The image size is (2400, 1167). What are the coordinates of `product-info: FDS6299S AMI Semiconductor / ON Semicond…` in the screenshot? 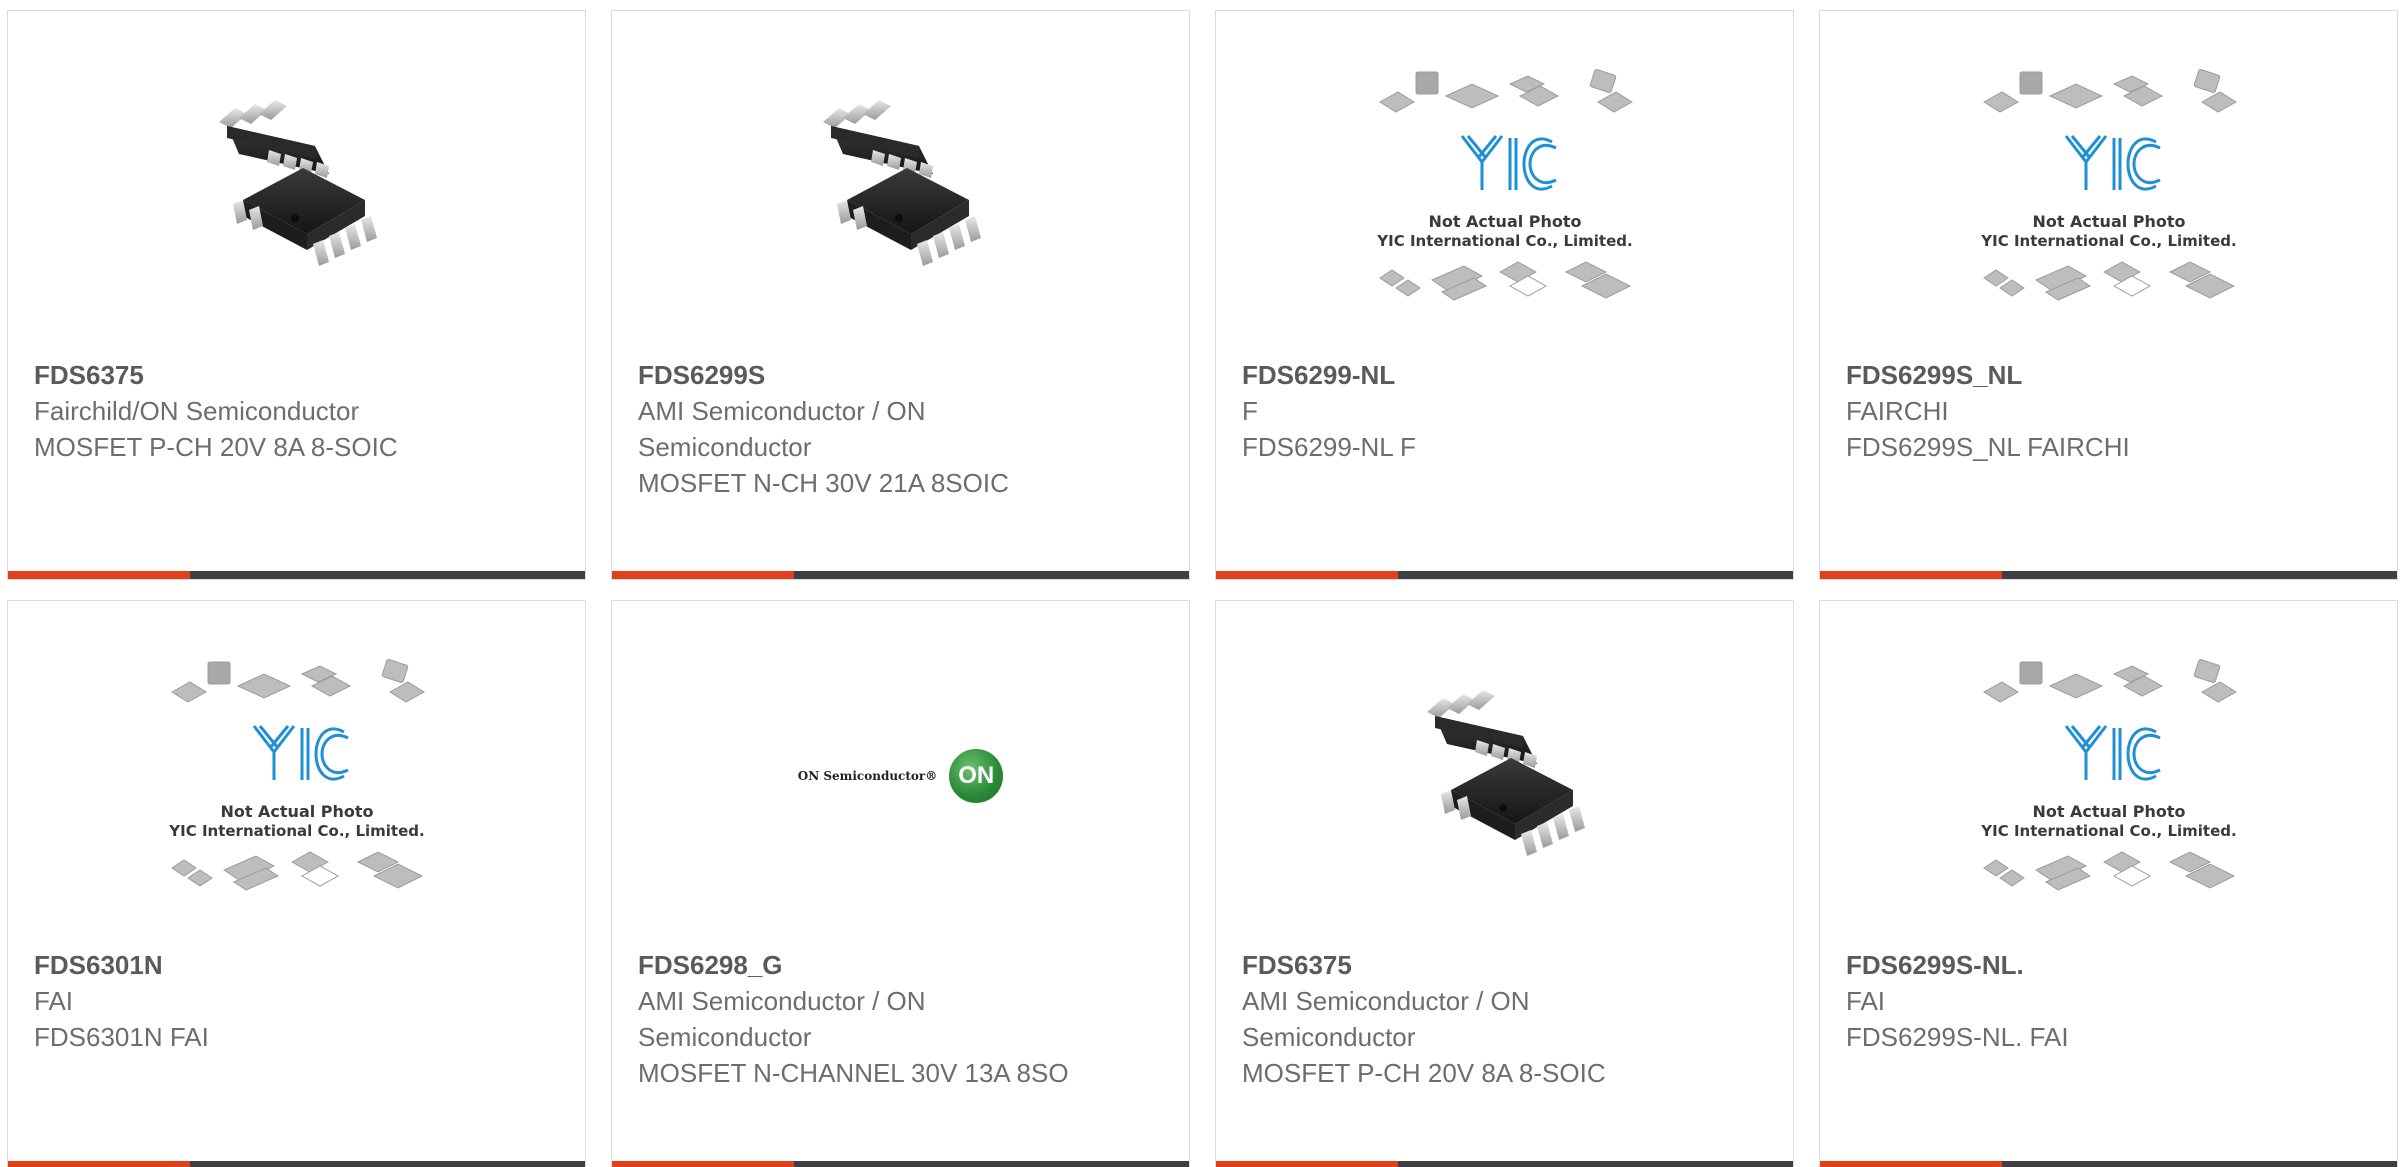 It's located at (858, 429).